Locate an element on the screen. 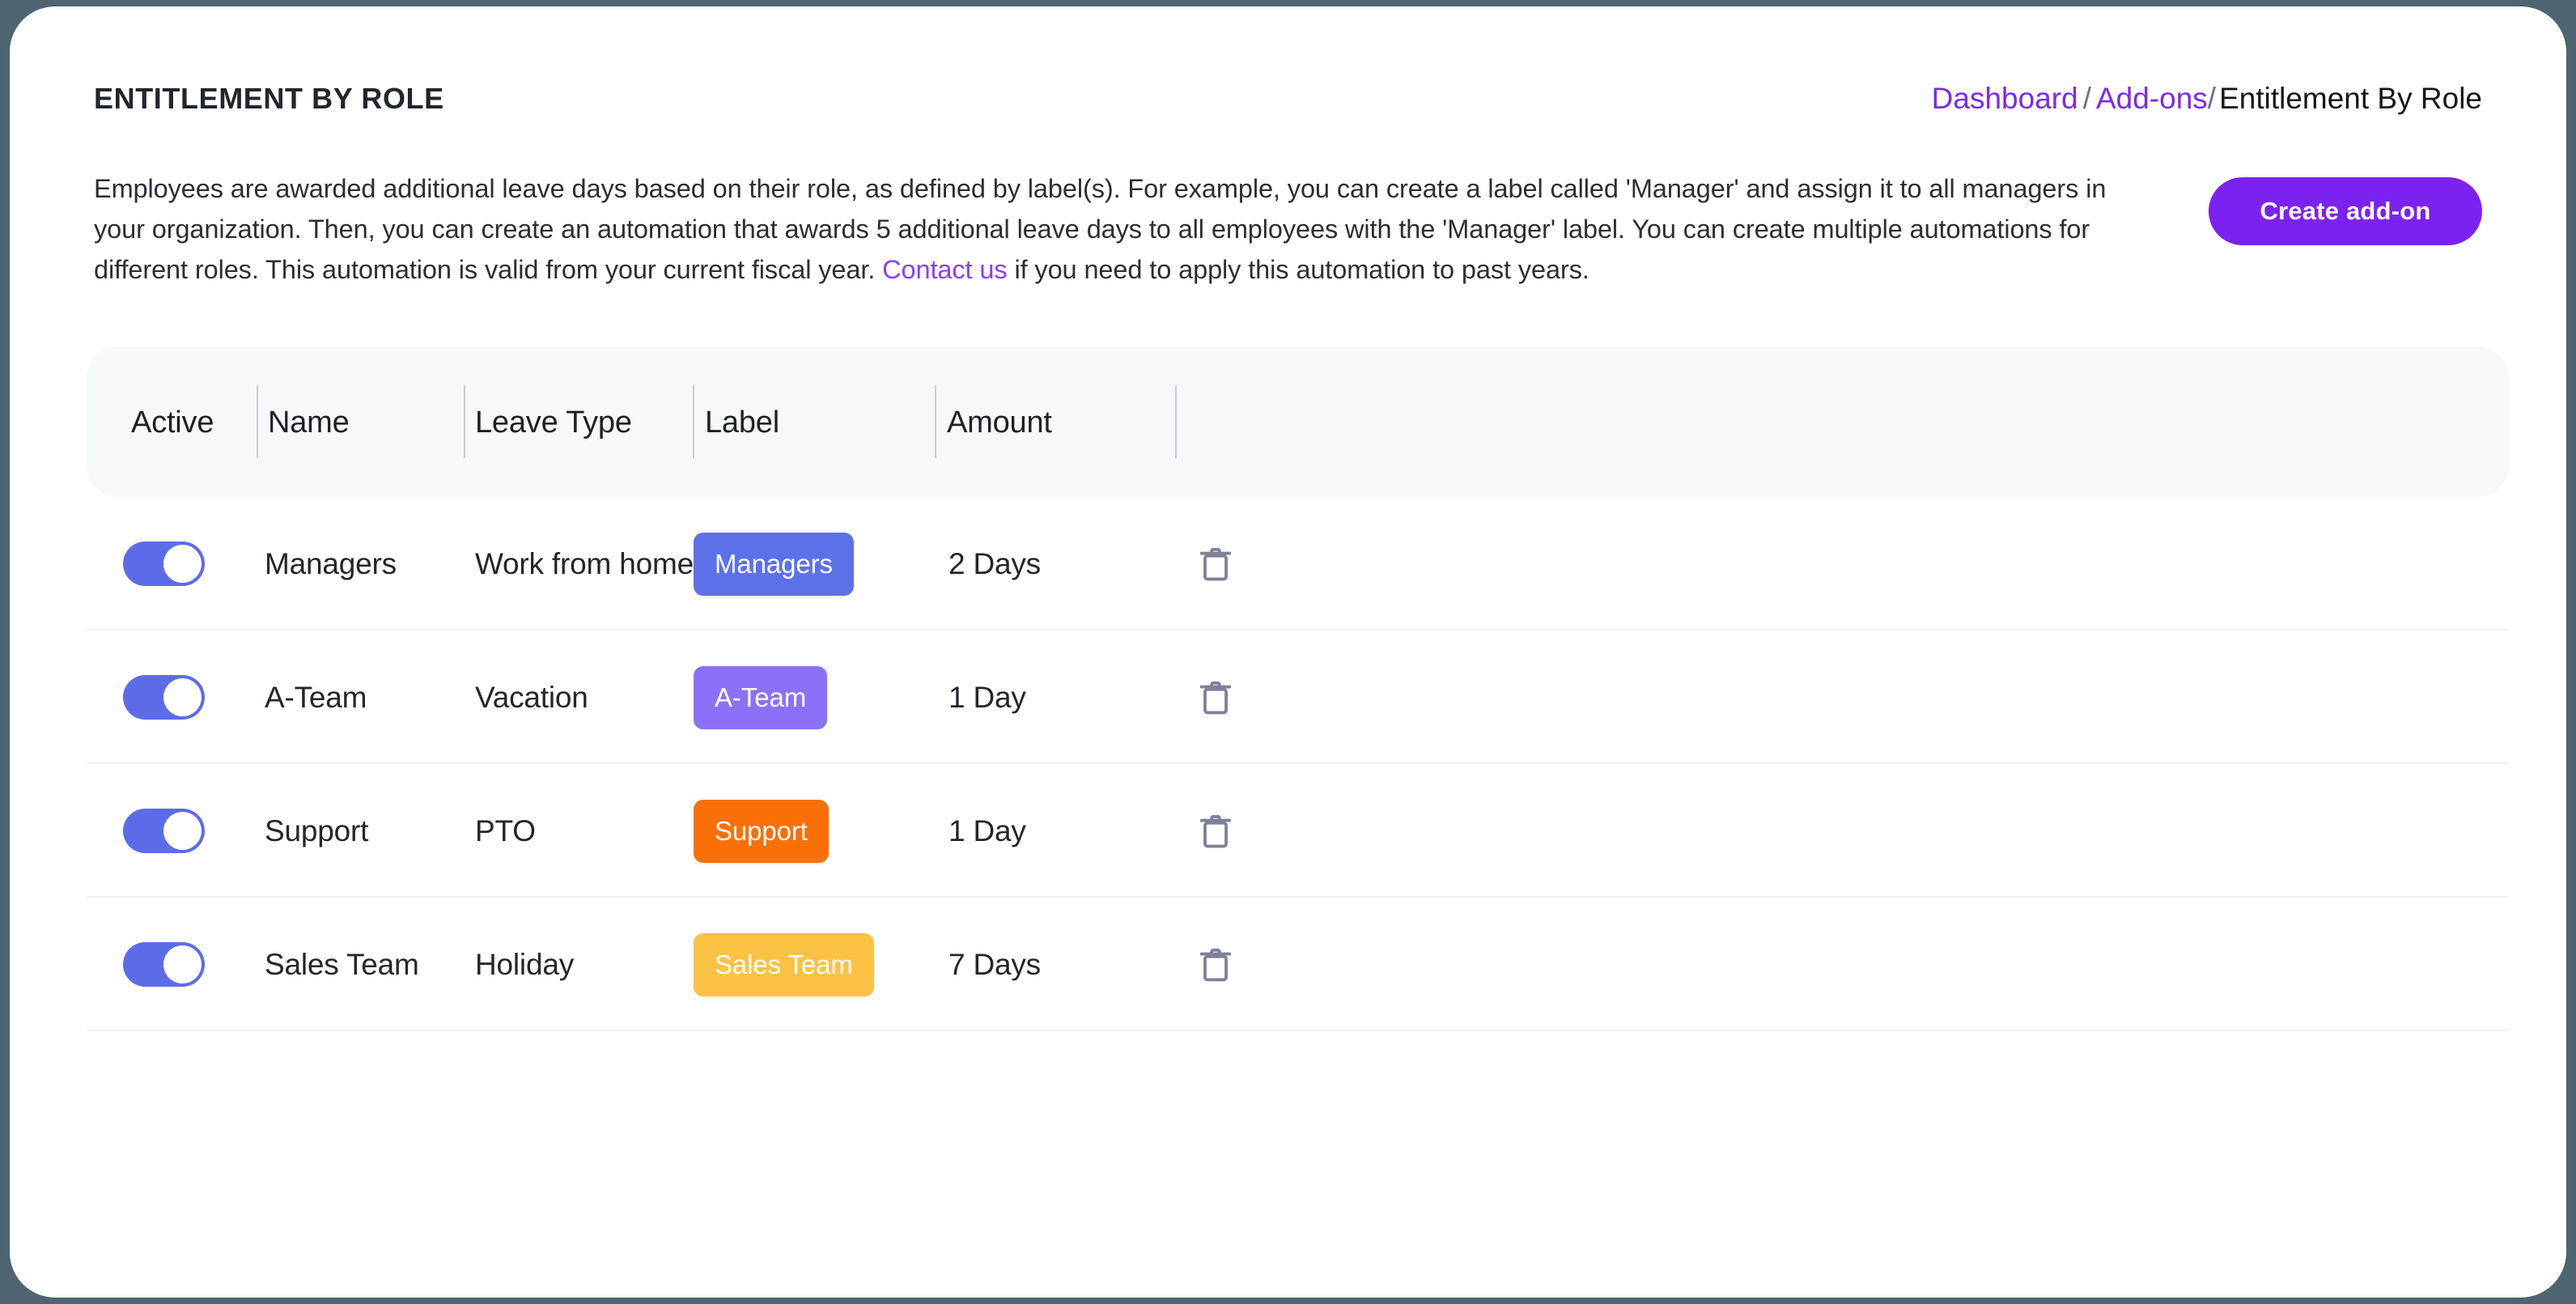 The height and width of the screenshot is (1304, 2576). row-name-text: Sales Team is located at coordinates (342, 964).